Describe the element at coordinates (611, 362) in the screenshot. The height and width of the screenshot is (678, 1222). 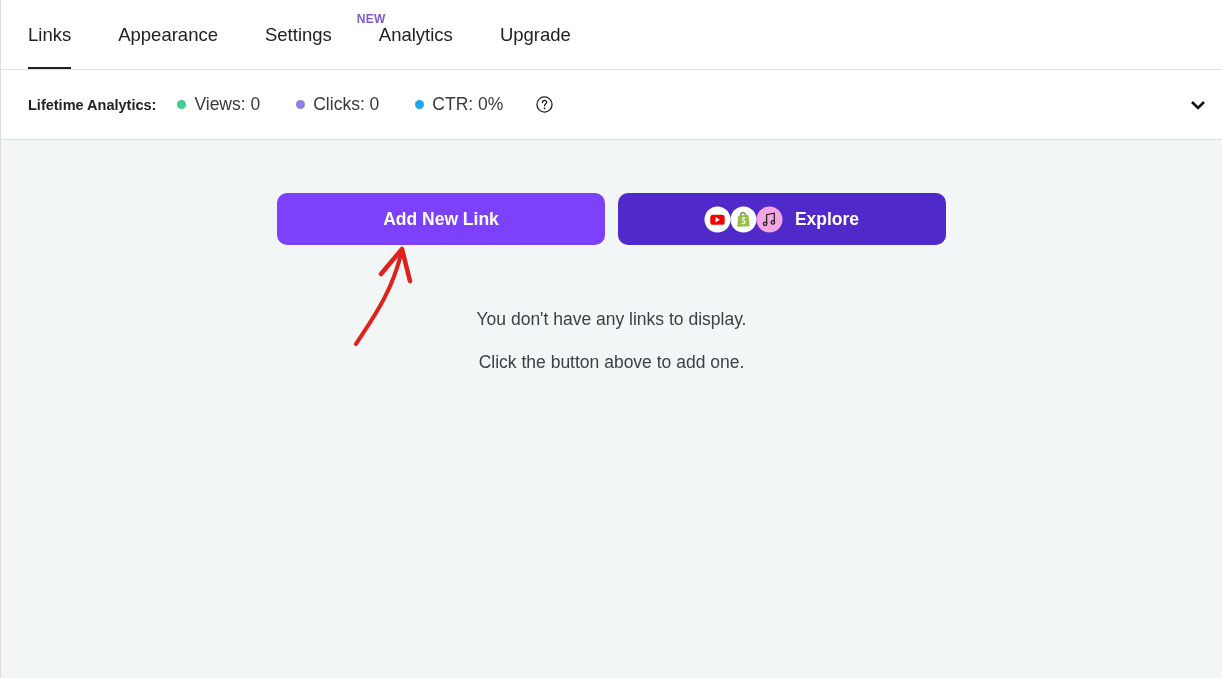
I see `empty-state-text: Click the button above to add one.` at that location.